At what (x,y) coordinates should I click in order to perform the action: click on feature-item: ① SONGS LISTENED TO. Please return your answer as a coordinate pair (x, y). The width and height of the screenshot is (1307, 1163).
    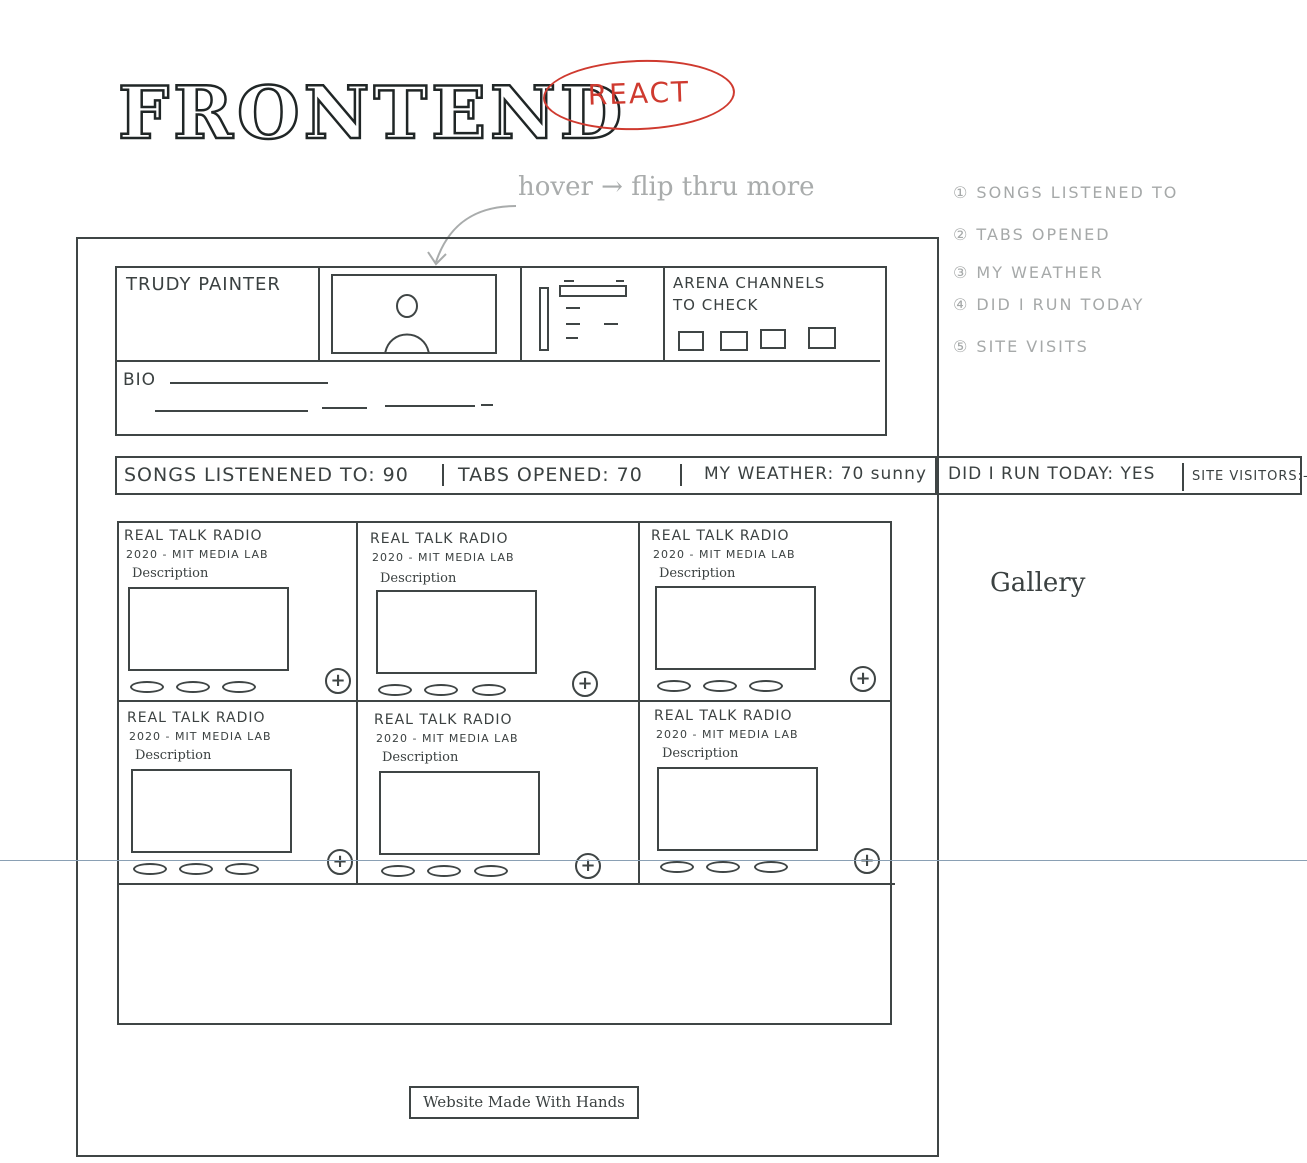
    Looking at the image, I should click on (1066, 192).